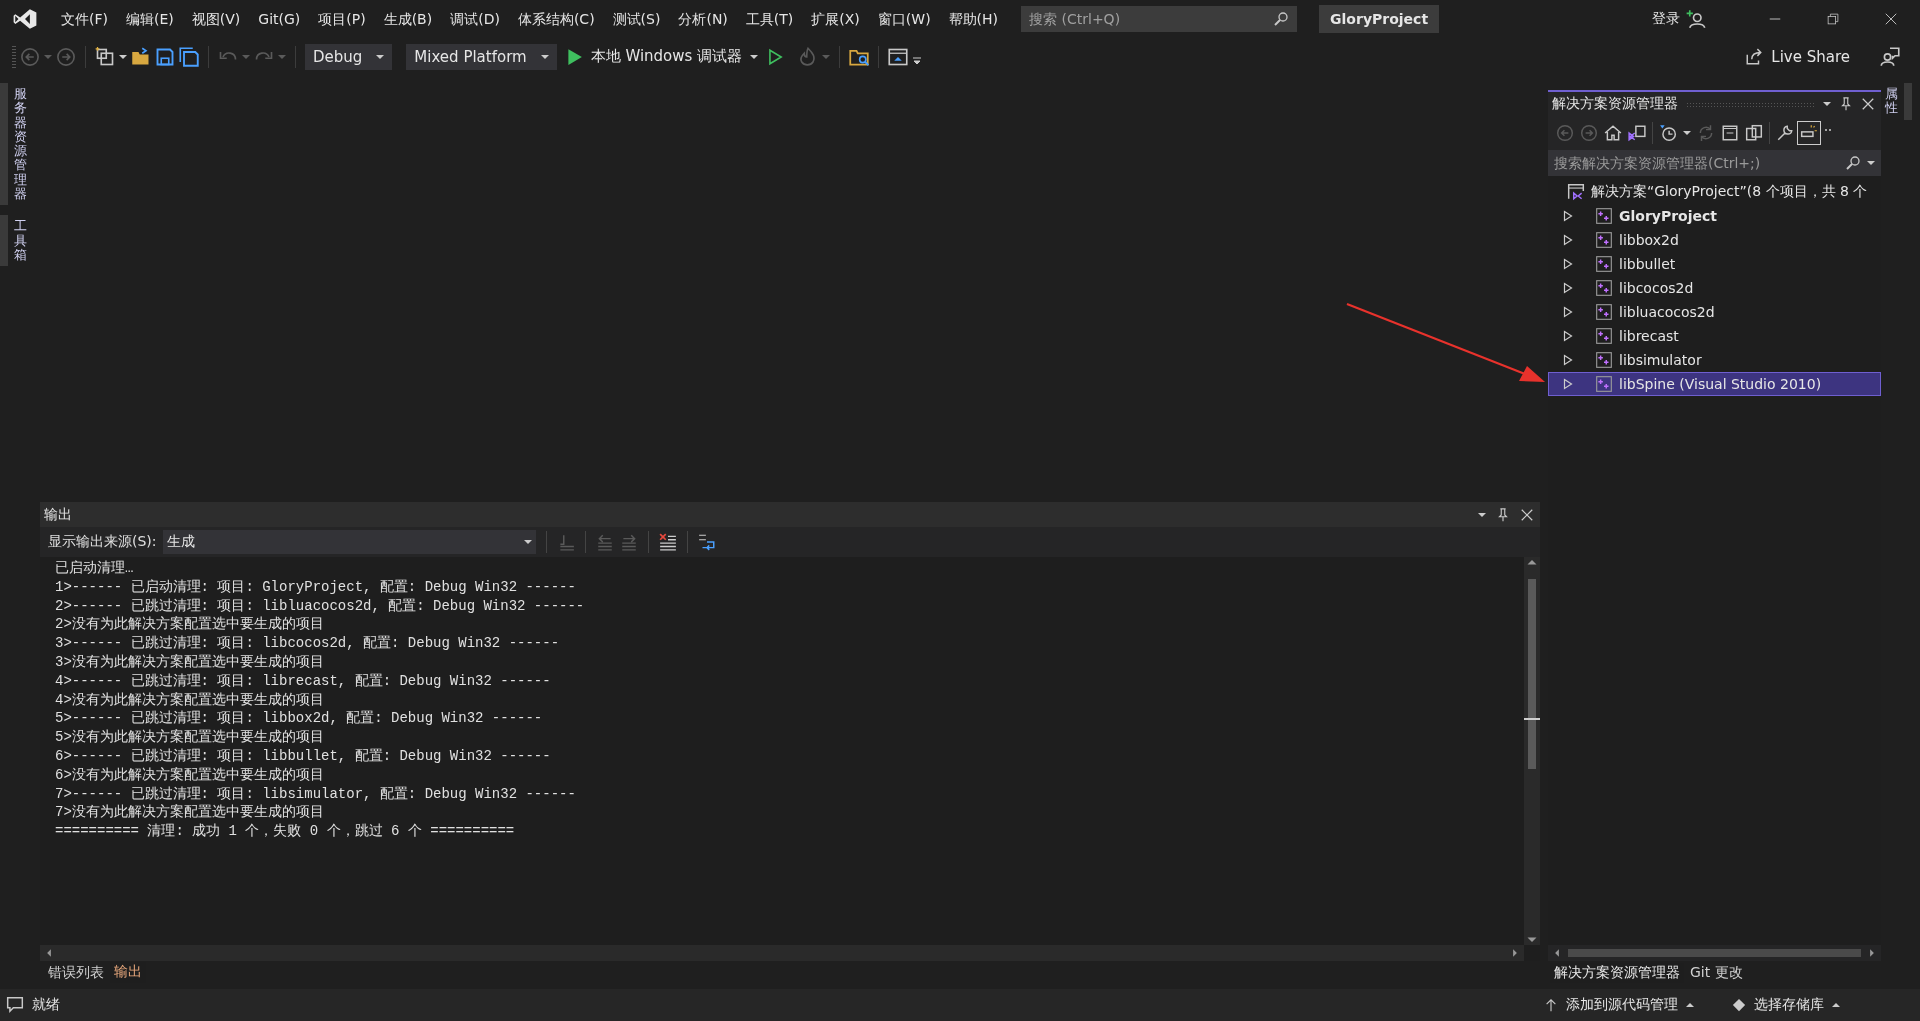 This screenshot has height=1021, width=1920. What do you see at coordinates (1739, 1005) in the screenshot?
I see `repository-icon` at bounding box center [1739, 1005].